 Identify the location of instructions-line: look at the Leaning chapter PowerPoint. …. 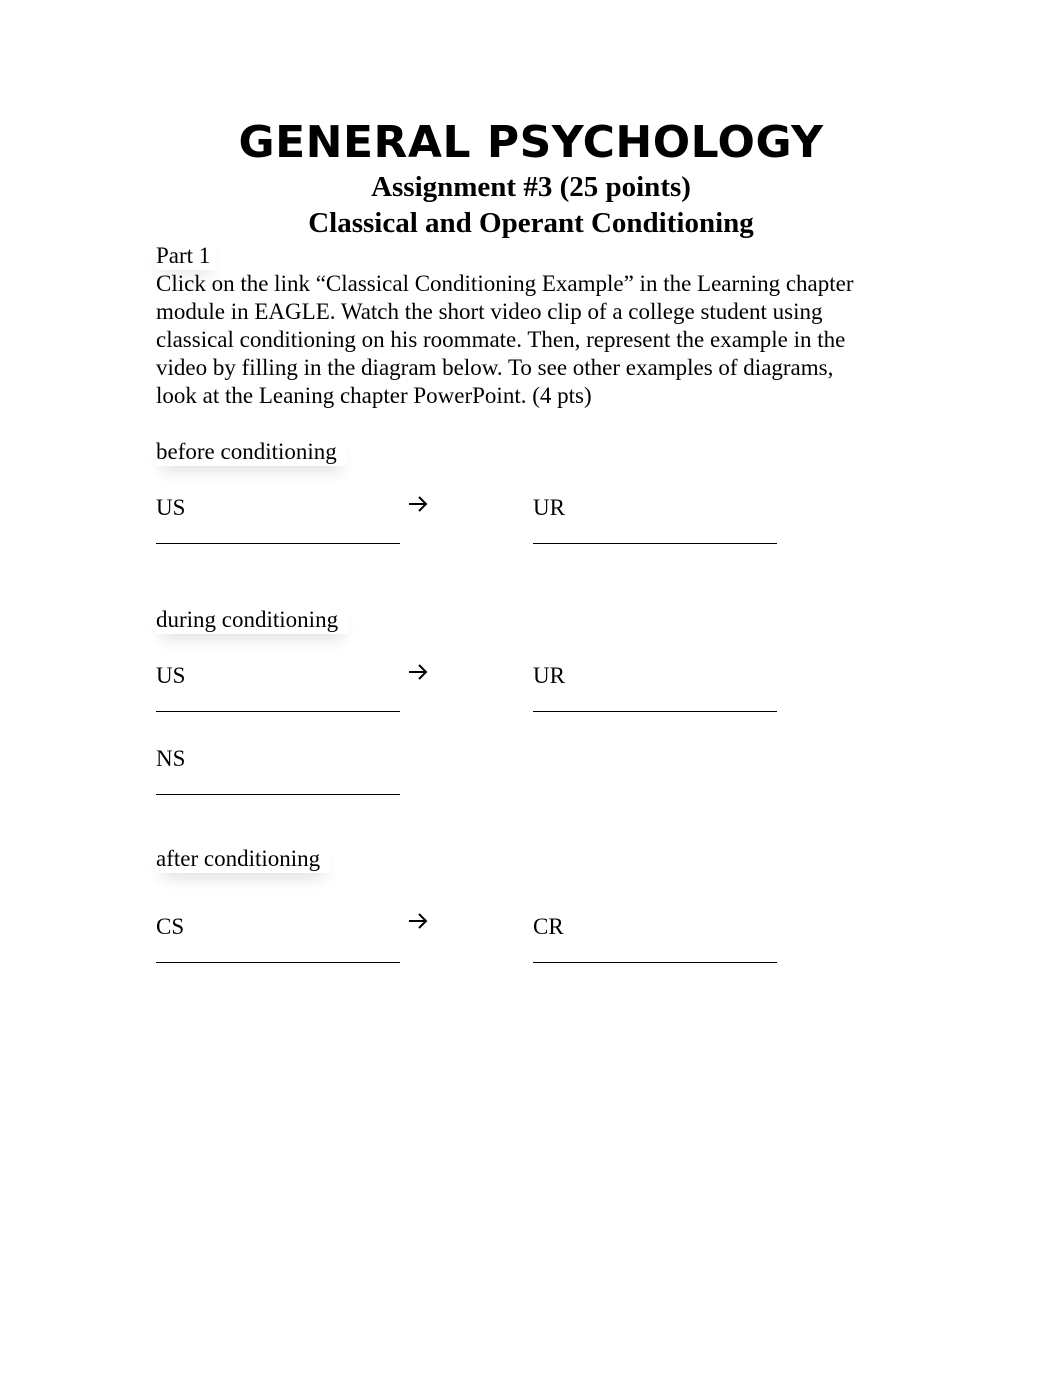
(374, 395).